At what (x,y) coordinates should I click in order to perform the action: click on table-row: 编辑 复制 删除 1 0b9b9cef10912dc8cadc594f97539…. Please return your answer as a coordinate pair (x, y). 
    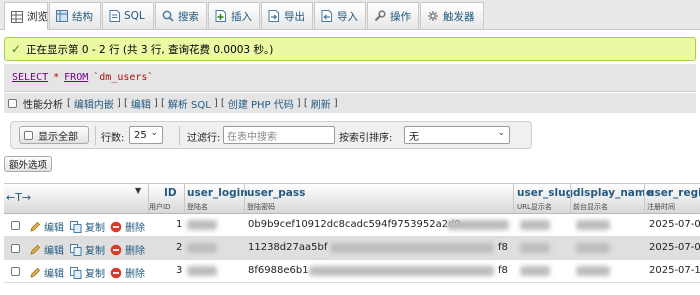
    Looking at the image, I should click on (352, 225).